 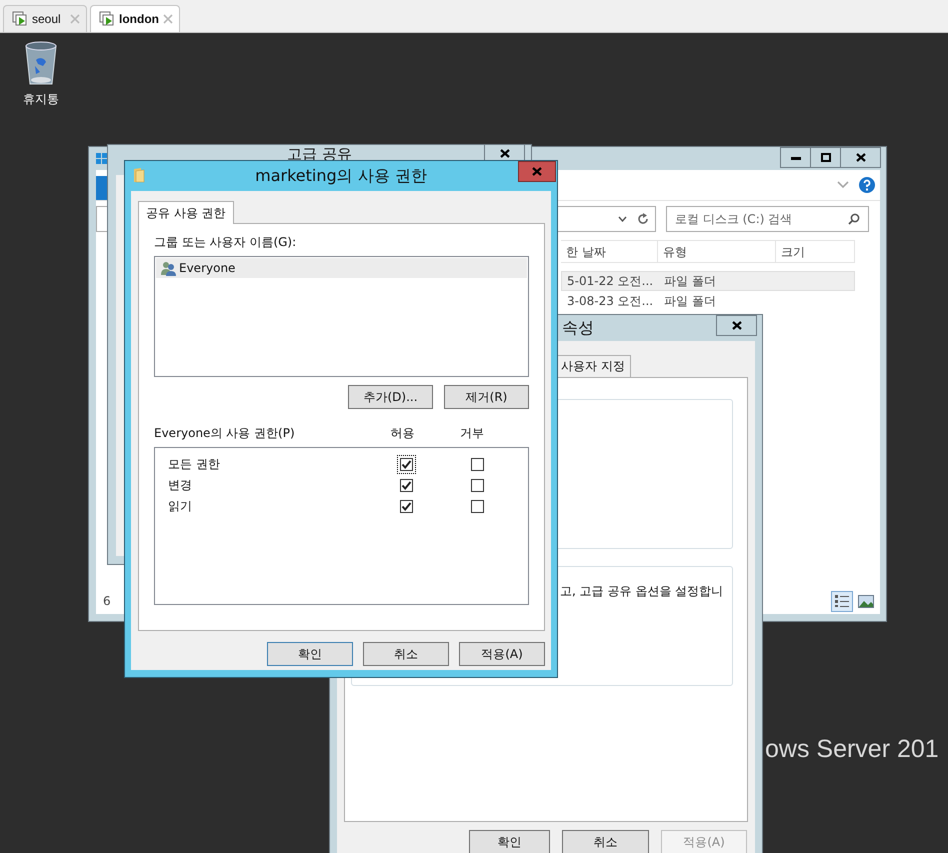 I want to click on file-row: 5-01-22 오전... 파일 폴더, so click(x=708, y=281).